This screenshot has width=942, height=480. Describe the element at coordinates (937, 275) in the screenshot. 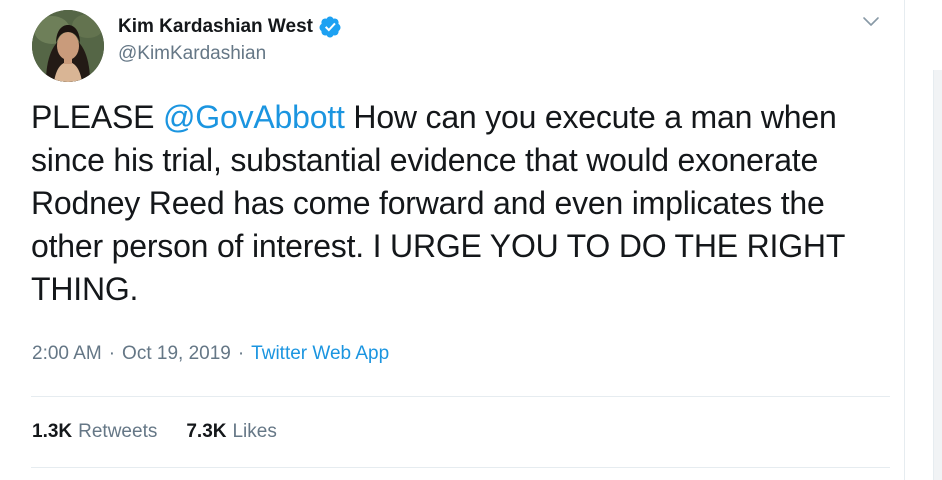

I see `scrollbar-track` at that location.